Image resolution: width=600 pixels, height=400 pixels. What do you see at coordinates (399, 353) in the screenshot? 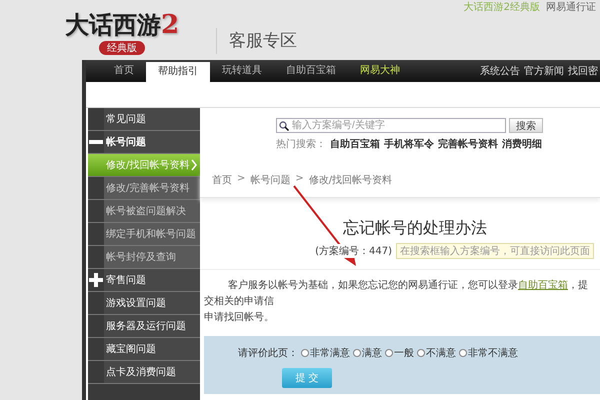
I see `rating-option: 一般` at bounding box center [399, 353].